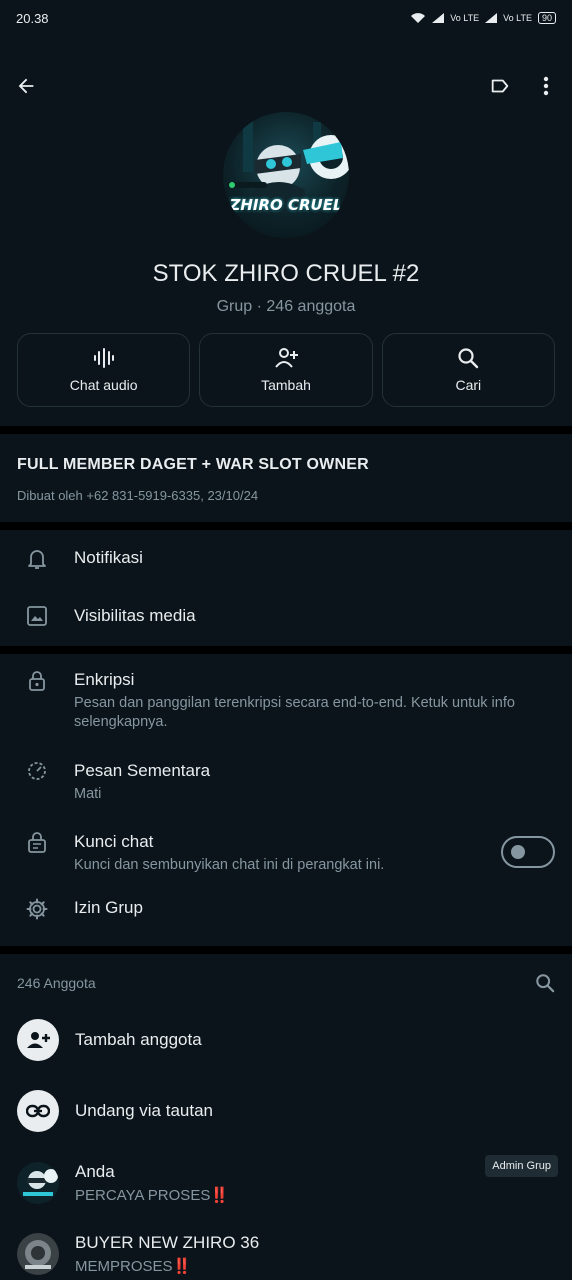 The image size is (572, 1280). Describe the element at coordinates (37, 681) in the screenshot. I see `lock-icon` at that location.